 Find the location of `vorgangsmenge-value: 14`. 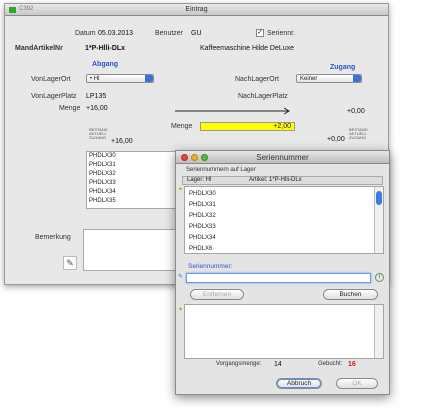

vorgangsmenge-value: 14 is located at coordinates (278, 364).